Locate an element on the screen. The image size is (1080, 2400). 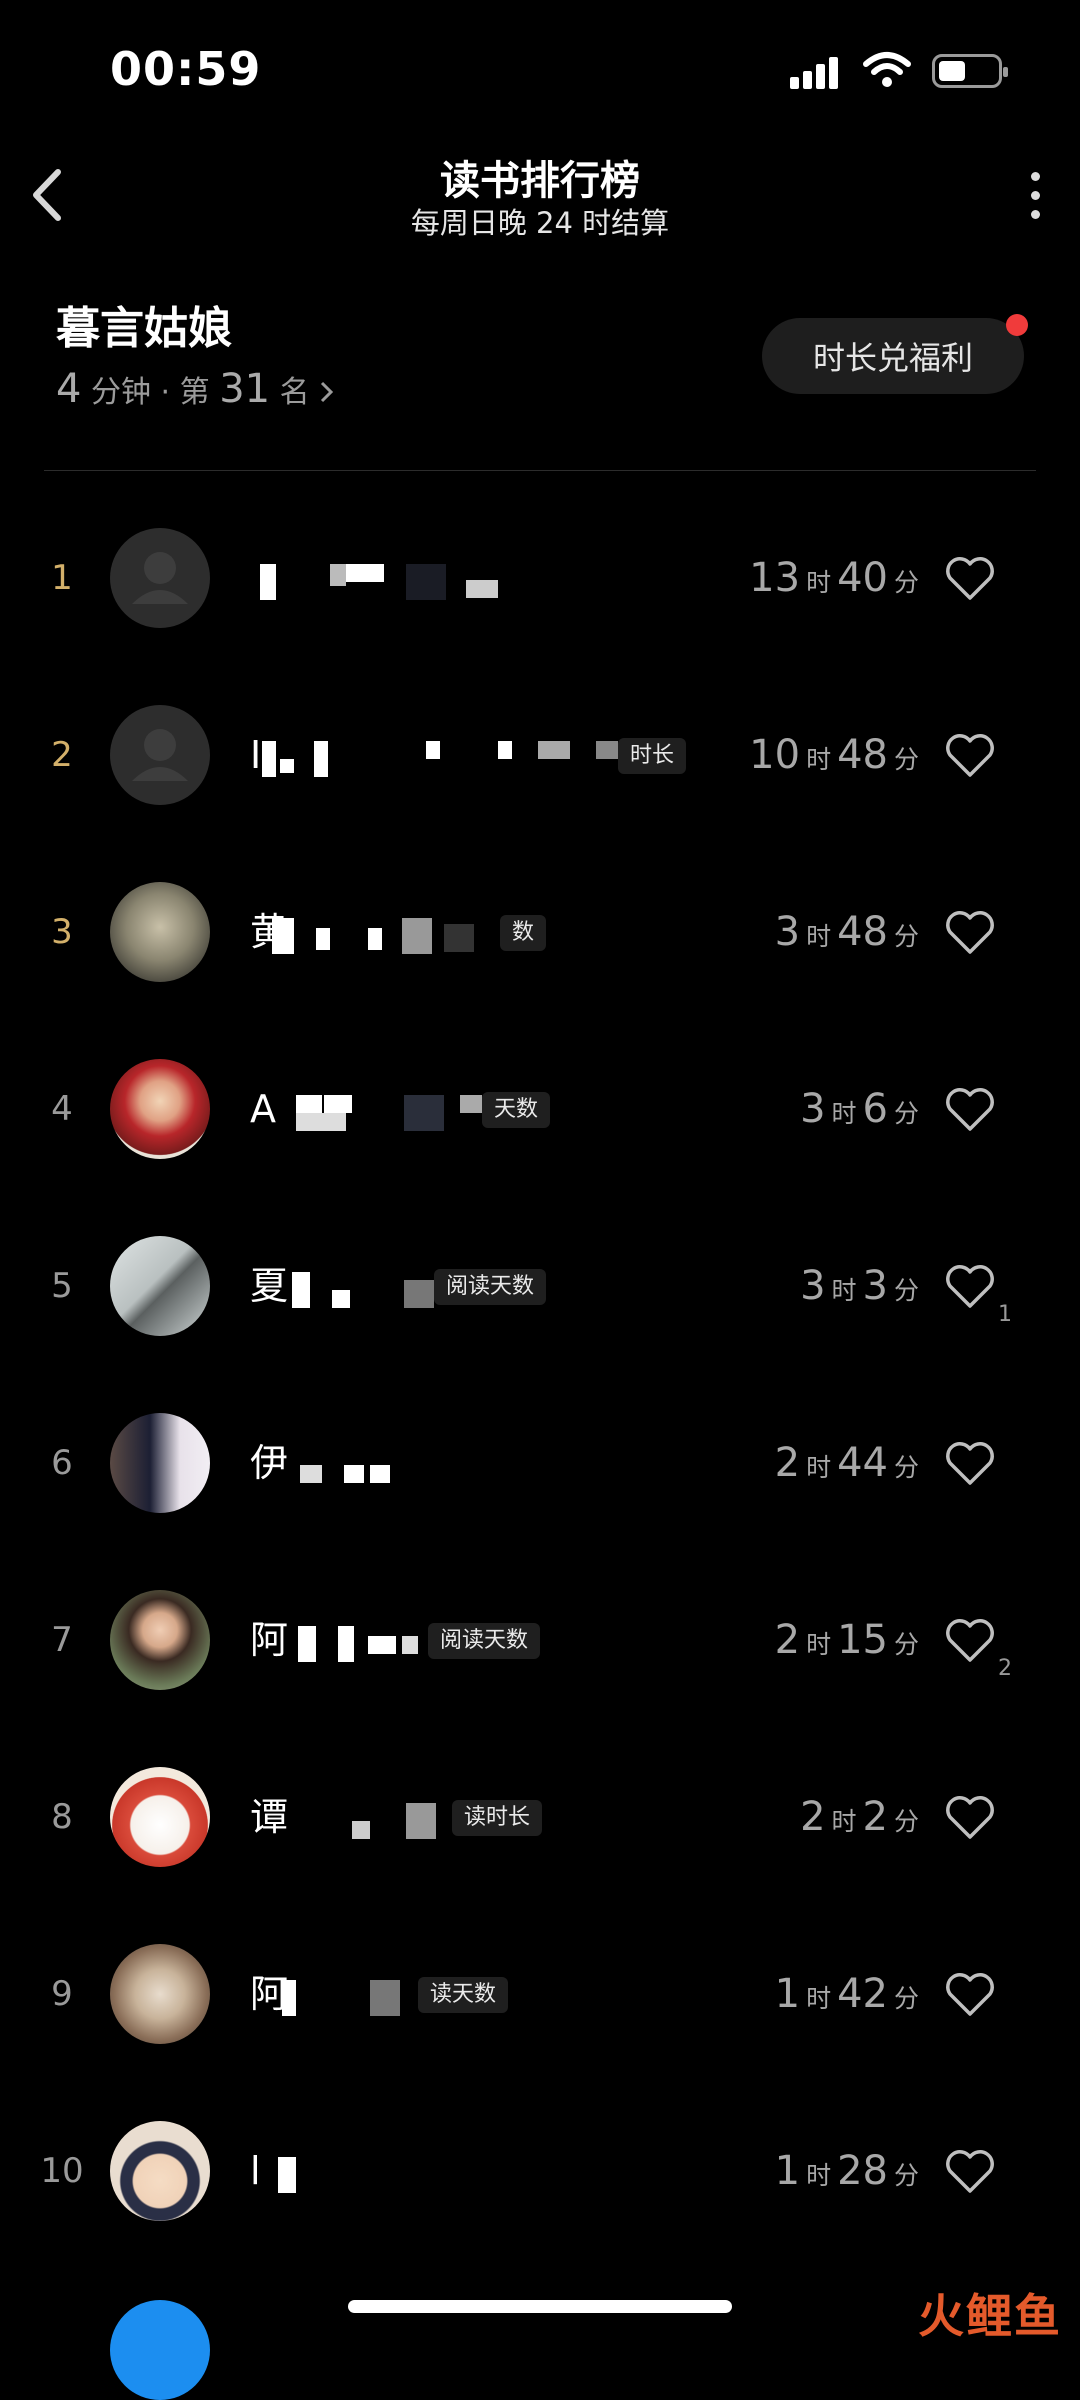
like-count: 1 is located at coordinates (1005, 1314).